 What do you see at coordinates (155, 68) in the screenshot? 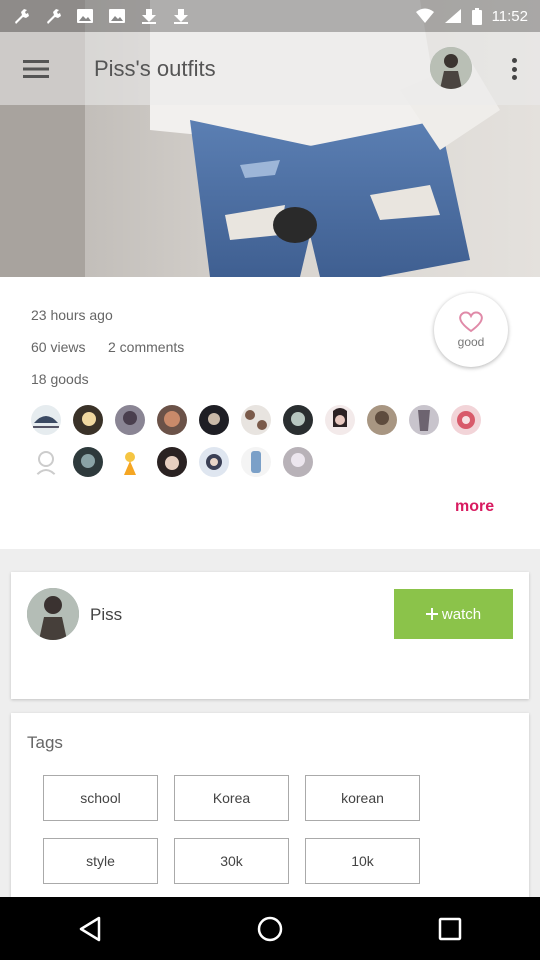
I see `page-title: Piss's outfits` at bounding box center [155, 68].